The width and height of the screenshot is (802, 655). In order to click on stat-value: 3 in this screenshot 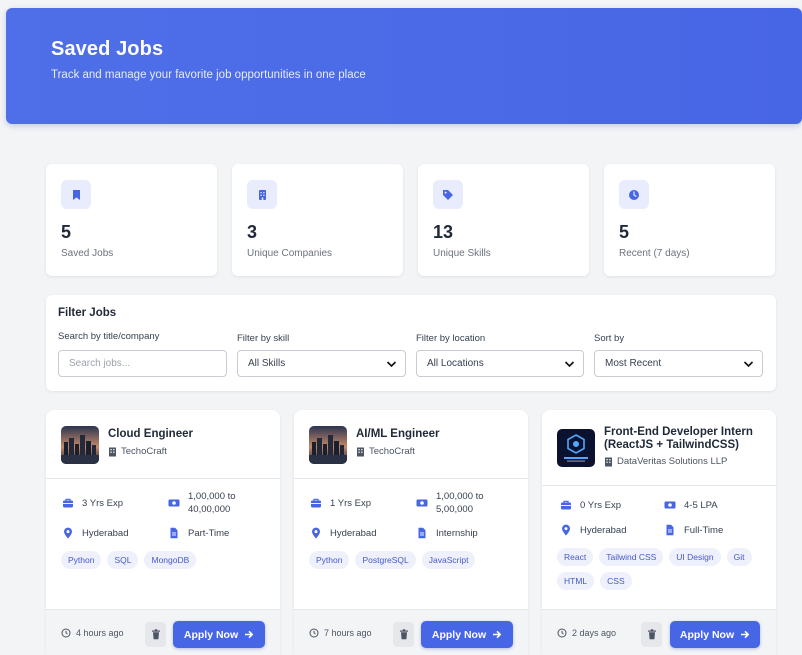, I will do `click(252, 232)`.